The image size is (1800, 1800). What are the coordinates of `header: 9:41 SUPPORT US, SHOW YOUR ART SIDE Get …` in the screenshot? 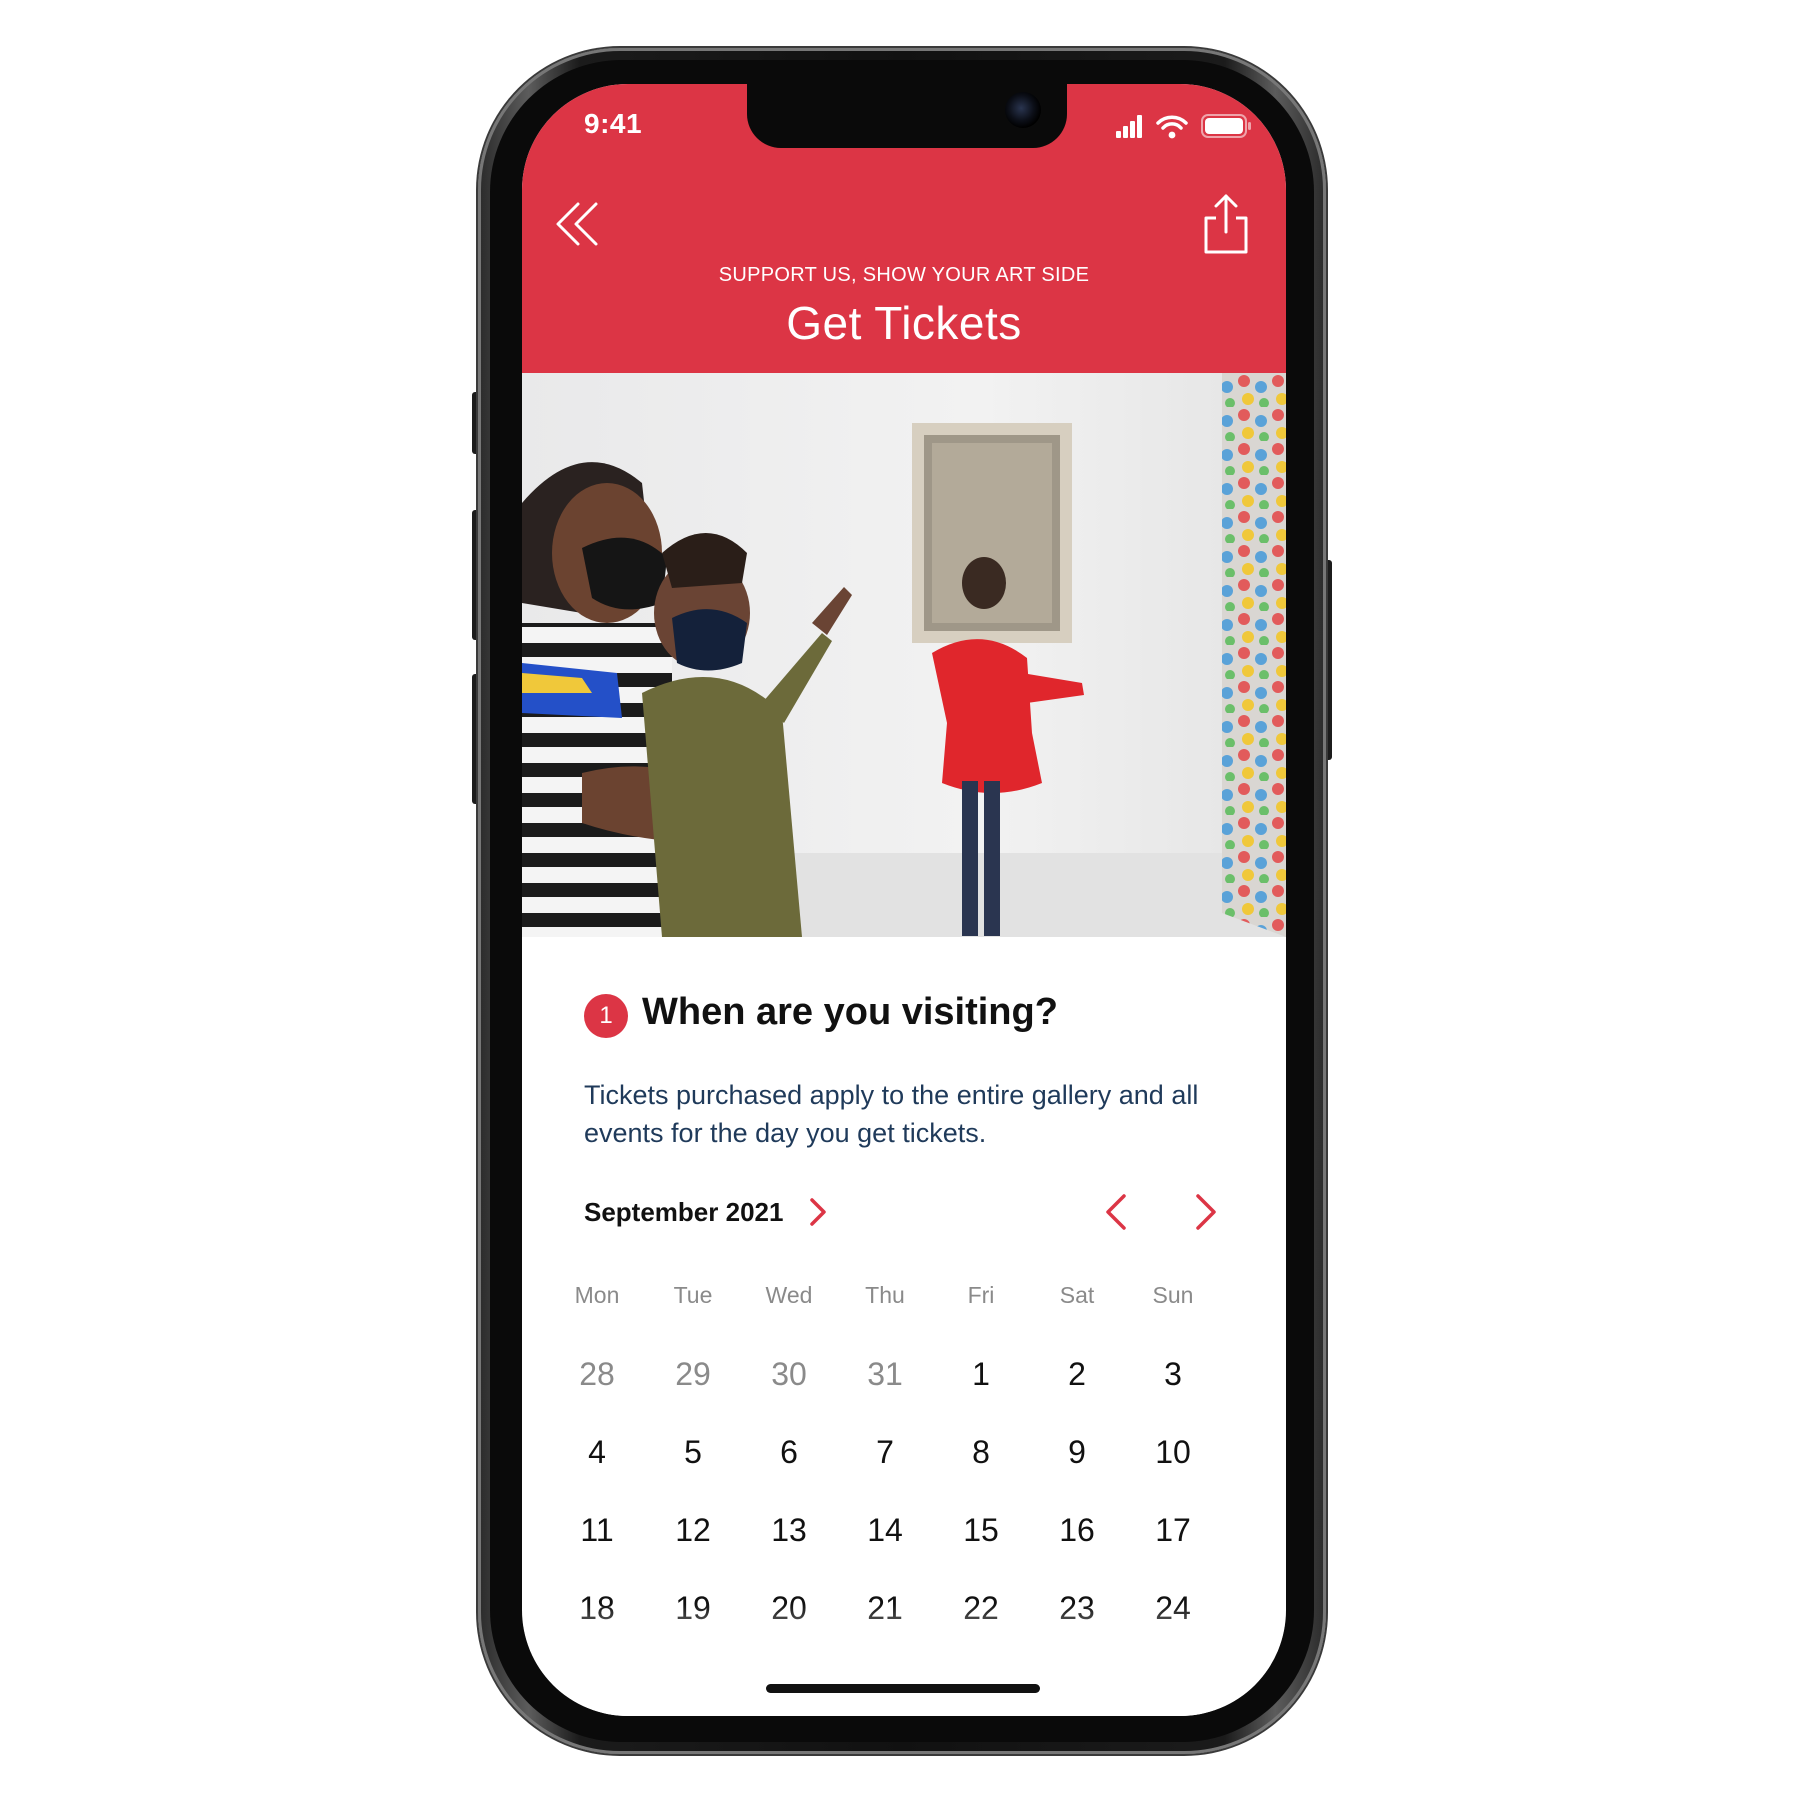 It's located at (904, 228).